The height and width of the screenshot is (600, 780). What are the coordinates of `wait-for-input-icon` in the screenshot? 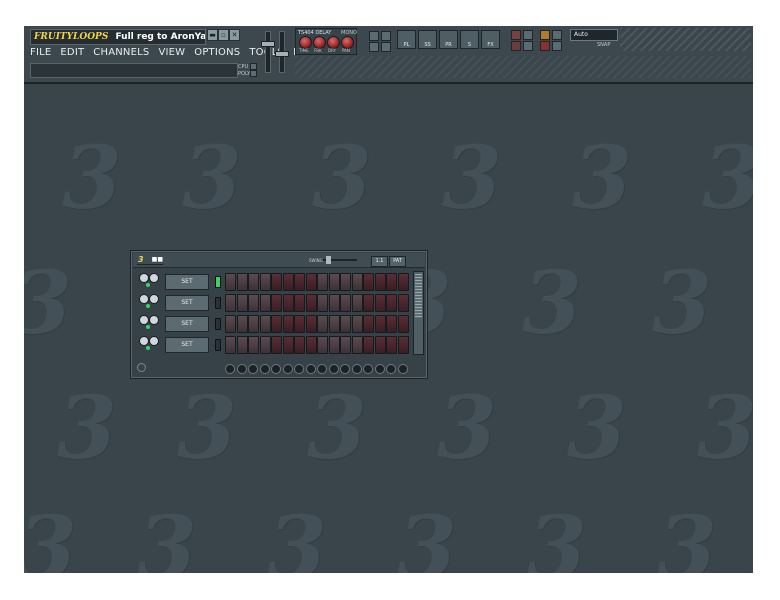 It's located at (528, 46).